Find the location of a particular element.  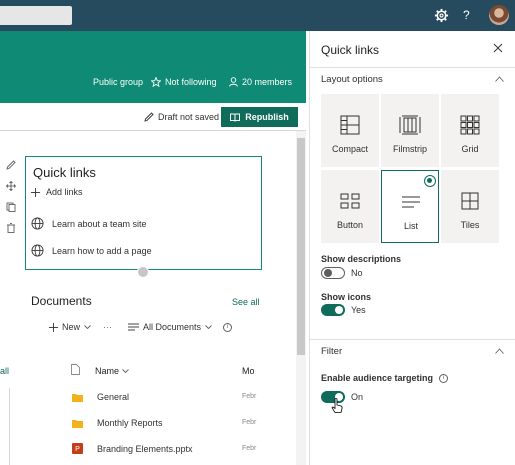

close-icon is located at coordinates (498, 48).